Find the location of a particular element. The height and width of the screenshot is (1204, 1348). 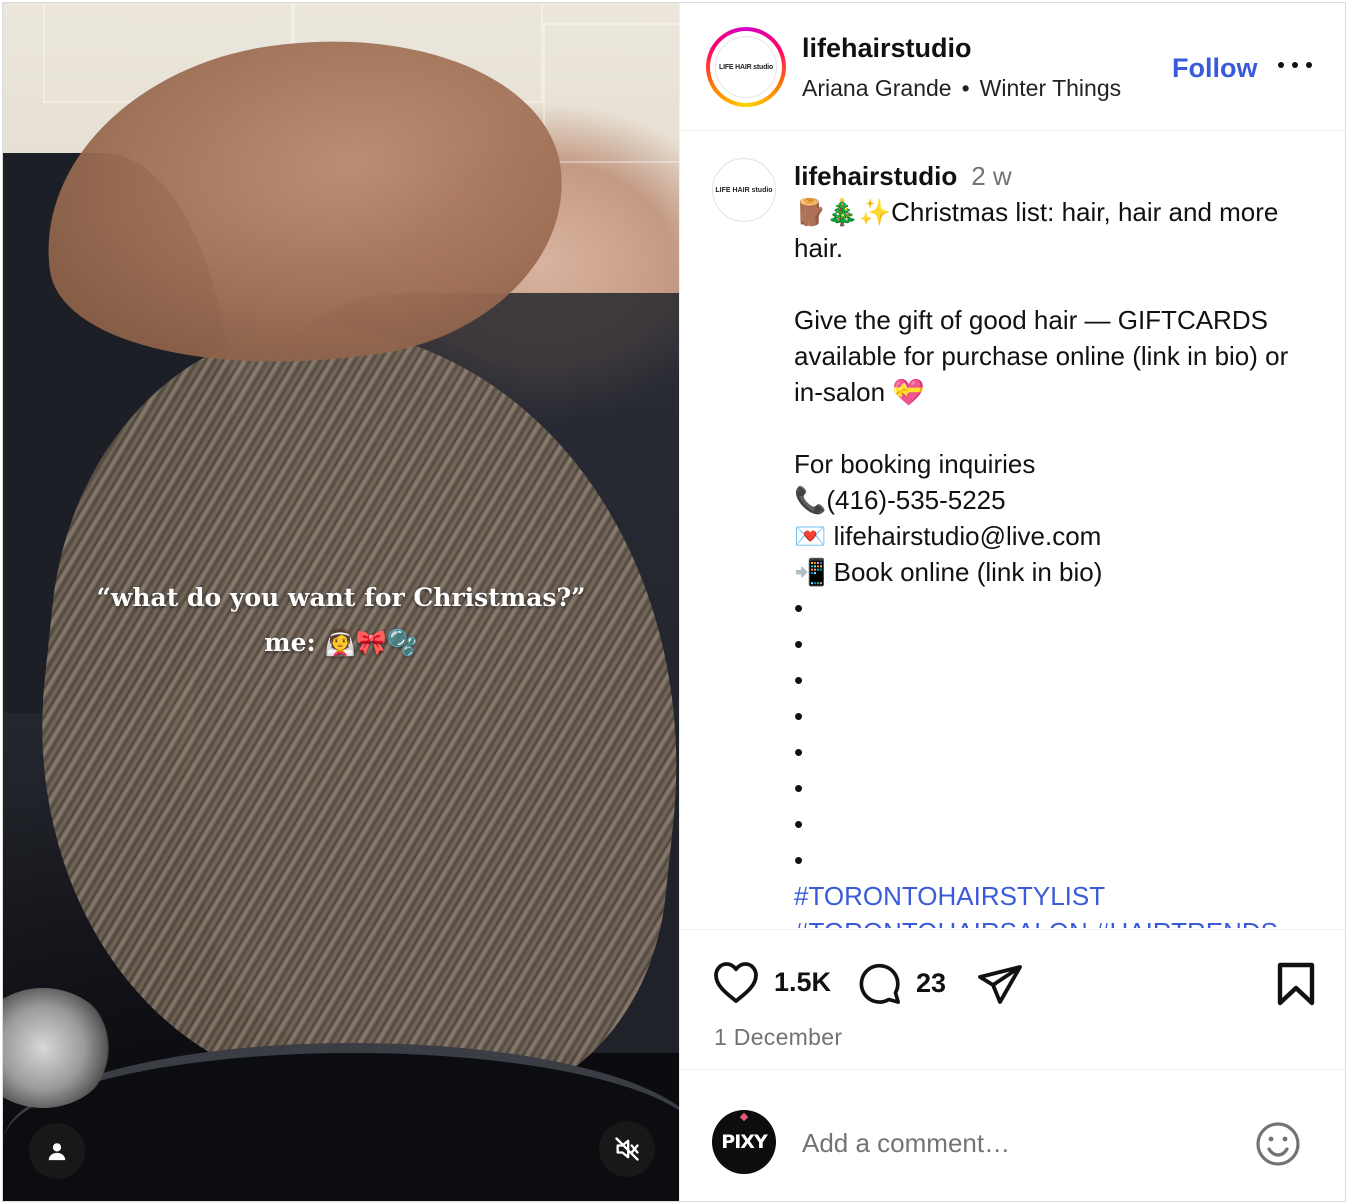

comment-action: 23 is located at coordinates (901, 983).